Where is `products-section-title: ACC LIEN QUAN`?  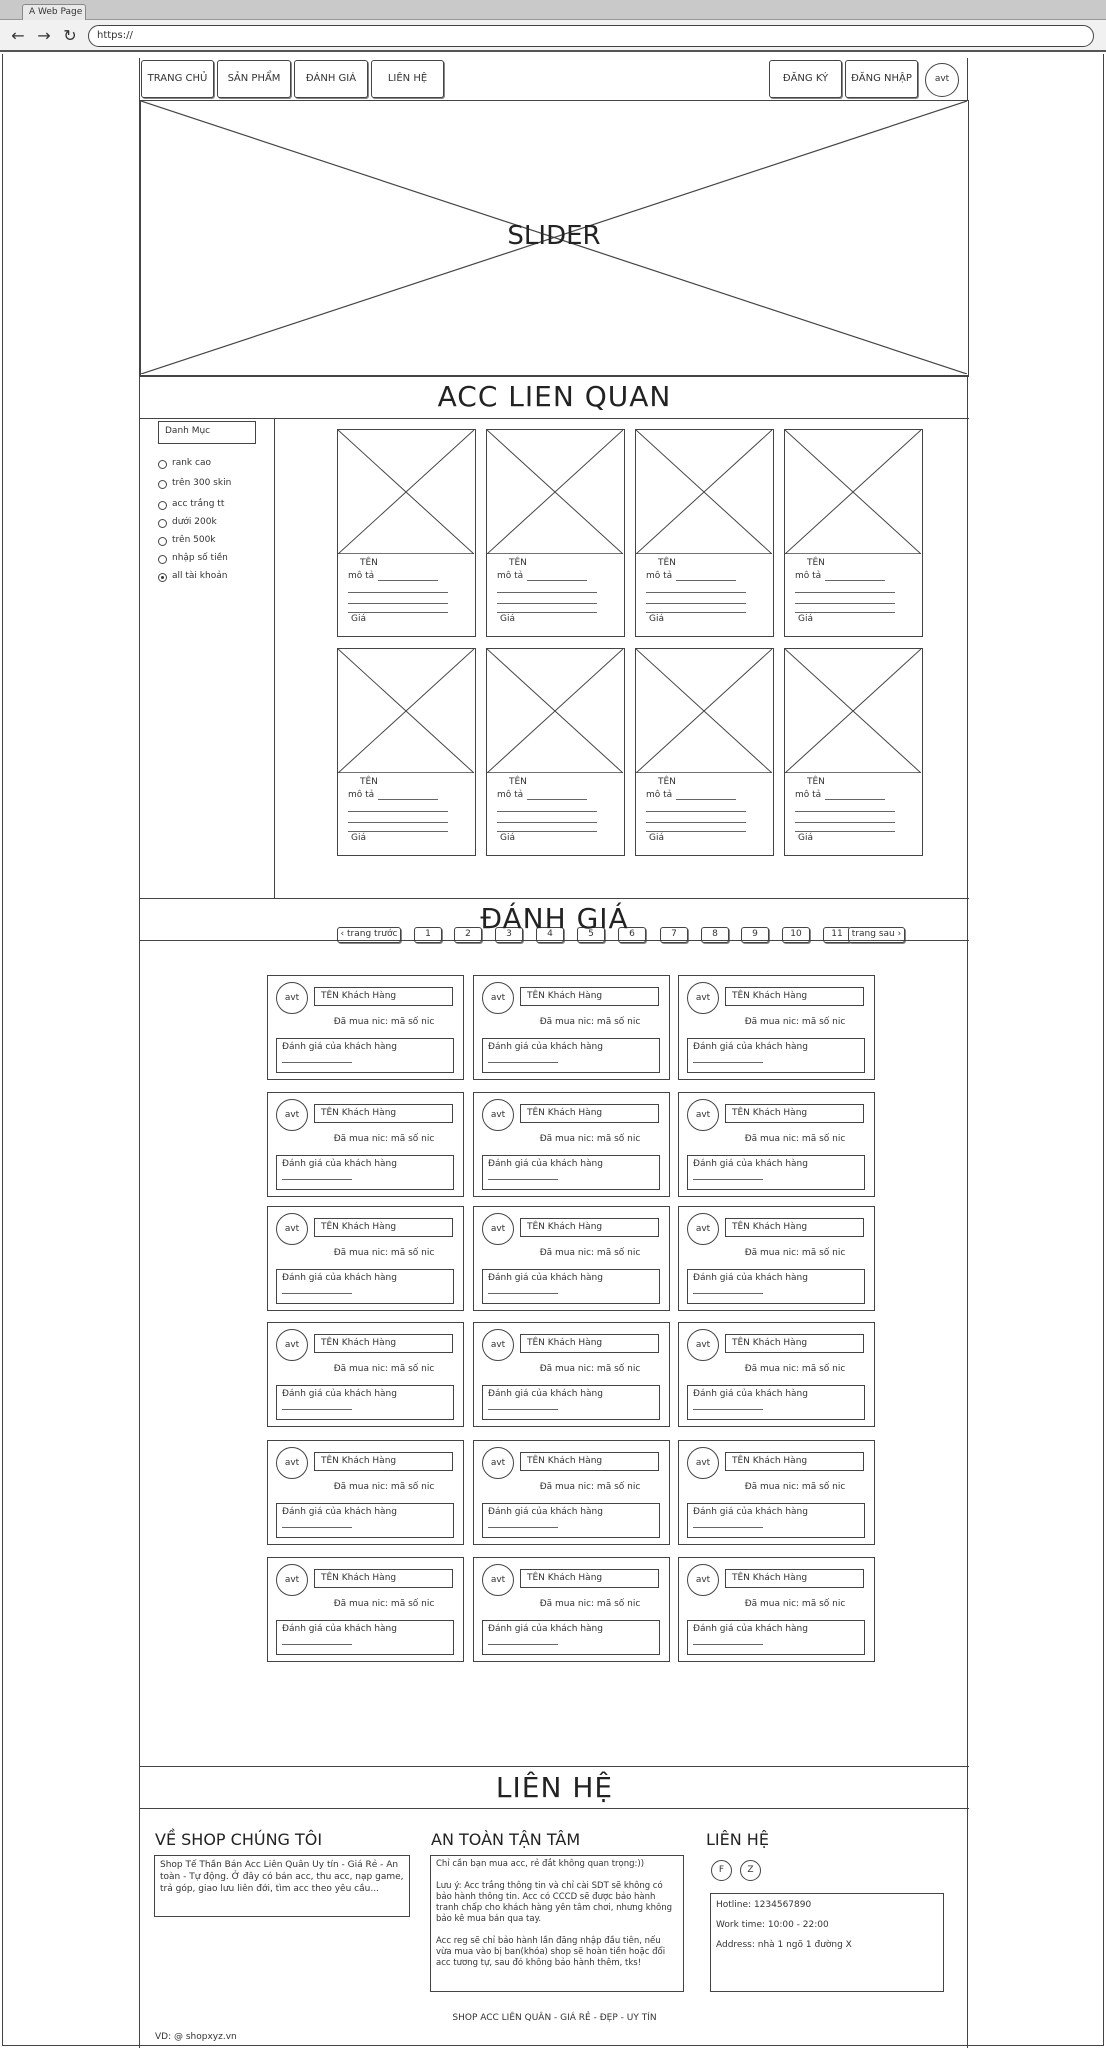 products-section-title: ACC LIEN QUAN is located at coordinates (554, 396).